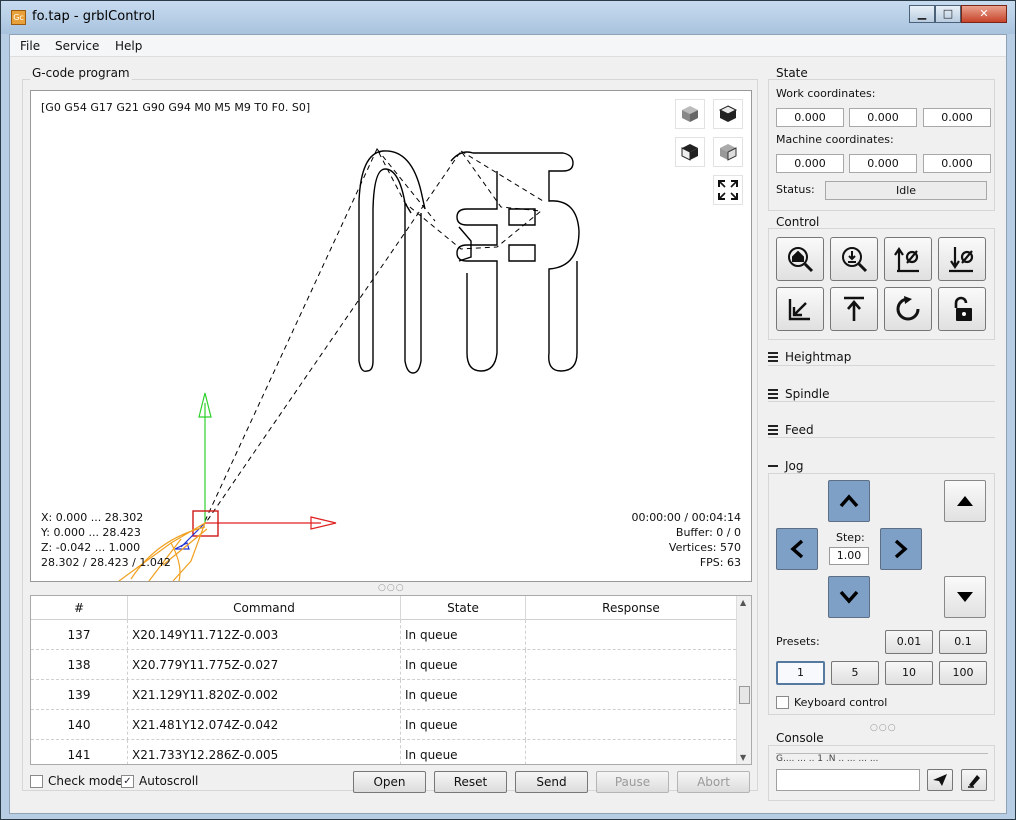 Image resolution: width=1016 pixels, height=820 pixels. I want to click on preset-button-0-1: 0.1, so click(963, 642).